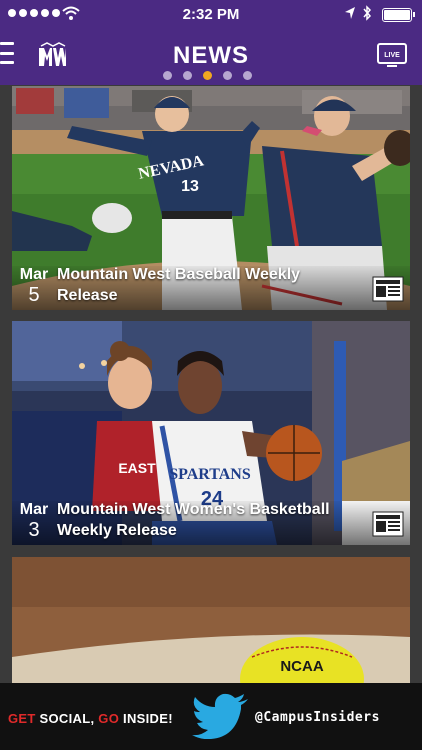  I want to click on ad-banner: GET SOCIAL, GO INSIDE! @CampusInsiders, so click(211, 716).